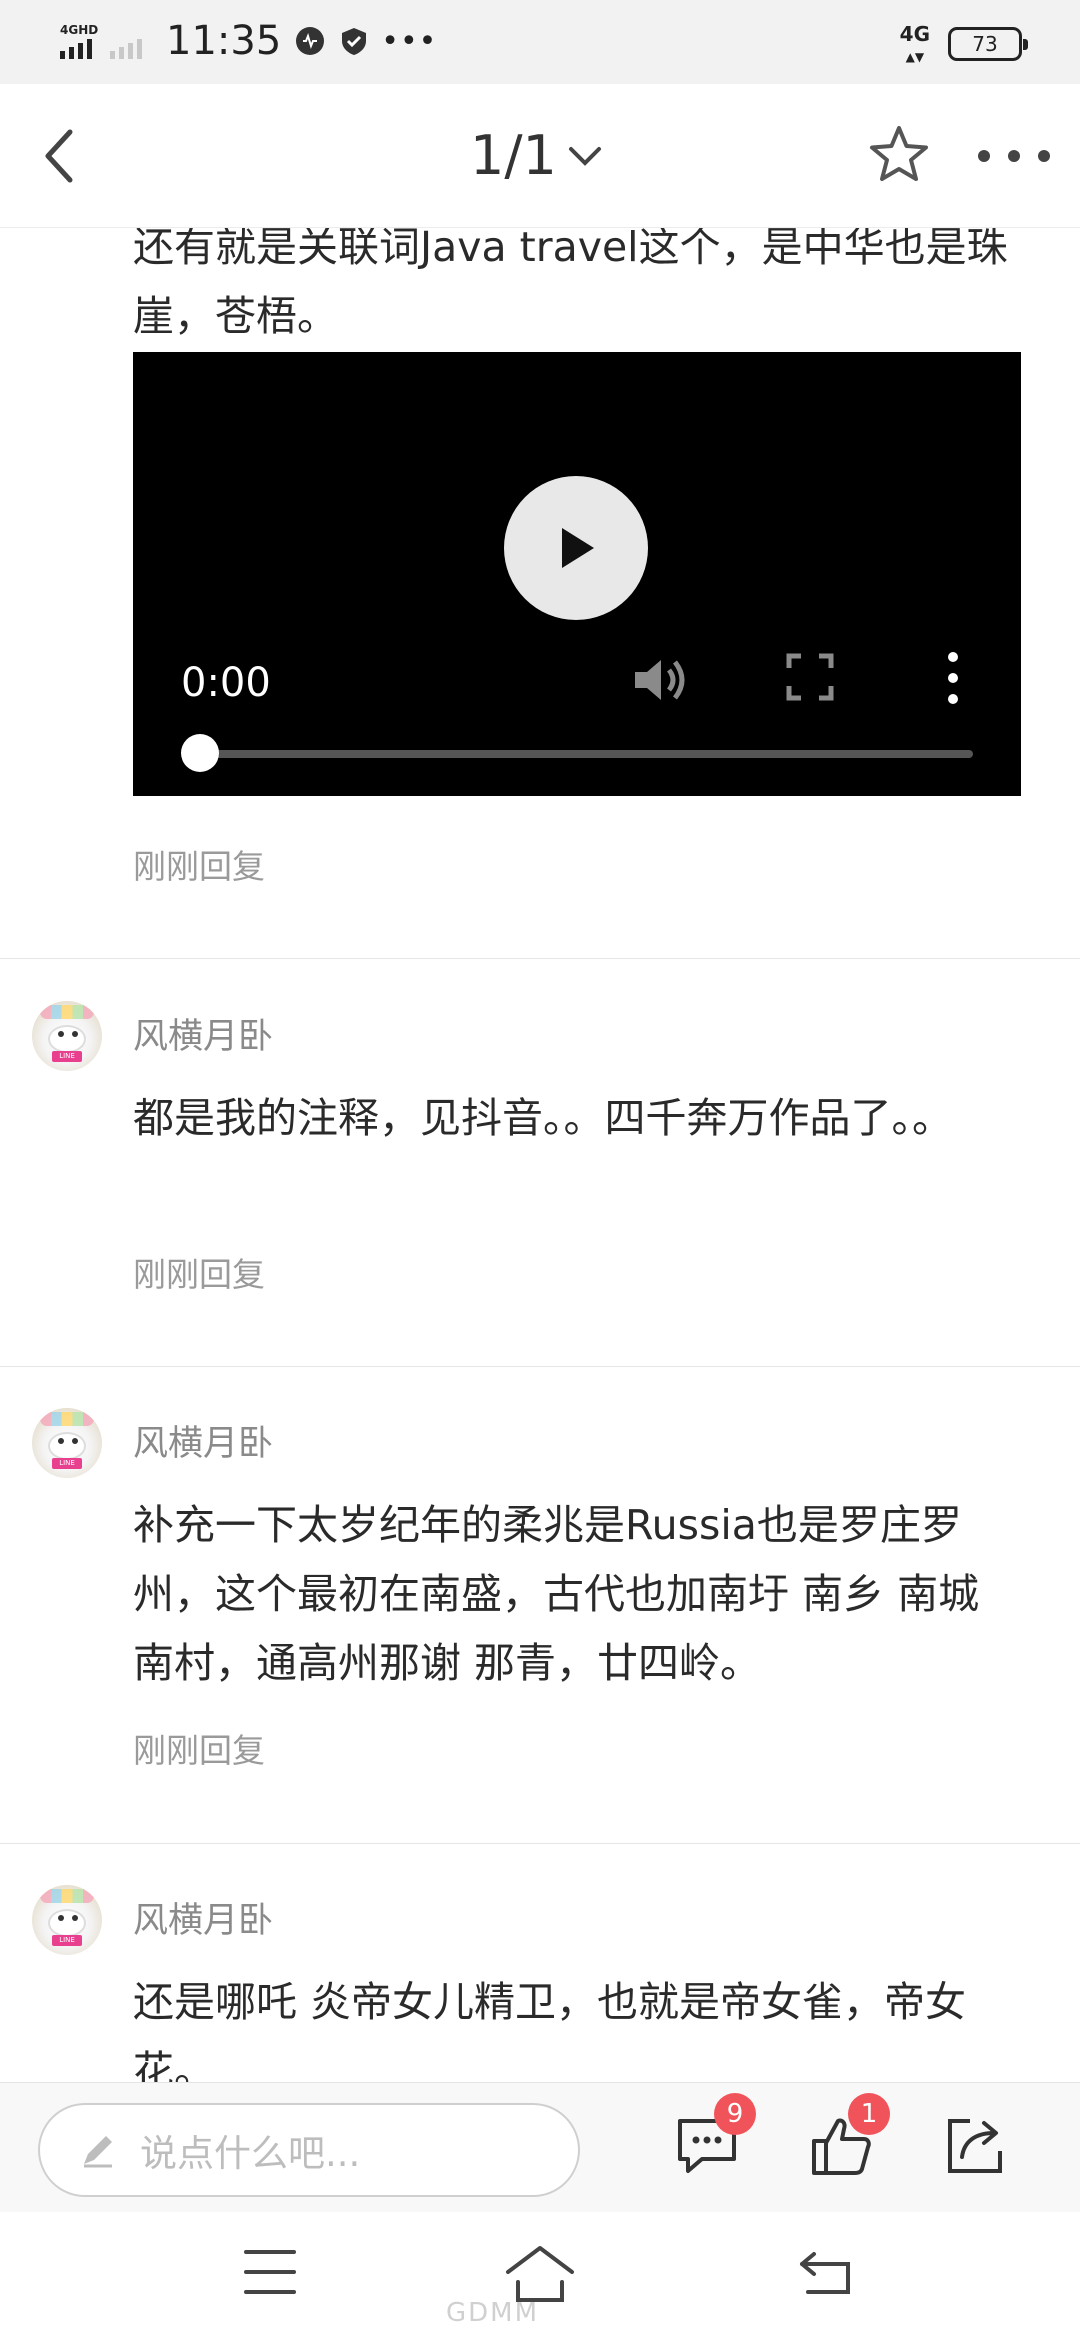 The height and width of the screenshot is (2340, 1080). Describe the element at coordinates (735, 2114) in the screenshot. I see `comment-count-badge: 9` at that location.